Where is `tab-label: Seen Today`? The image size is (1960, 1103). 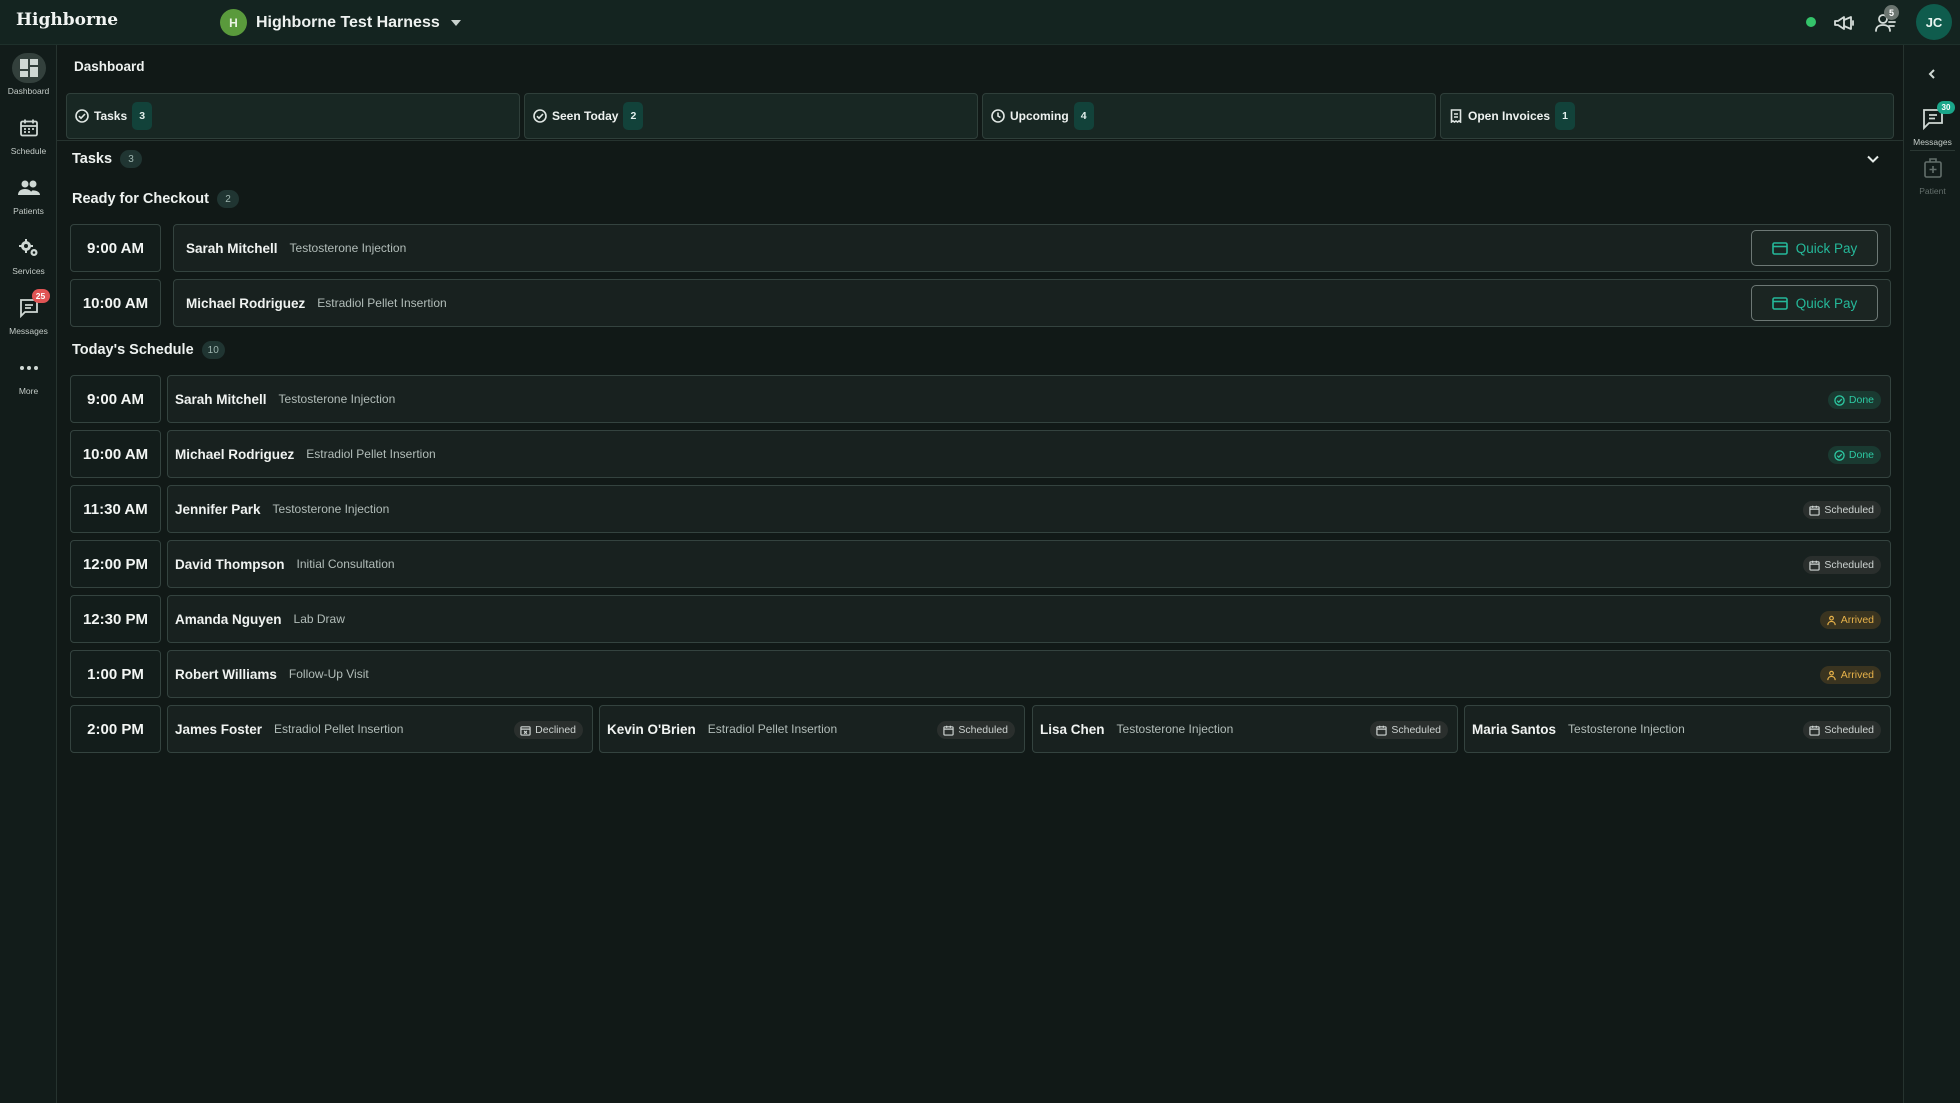
tab-label: Seen Today is located at coordinates (585, 116).